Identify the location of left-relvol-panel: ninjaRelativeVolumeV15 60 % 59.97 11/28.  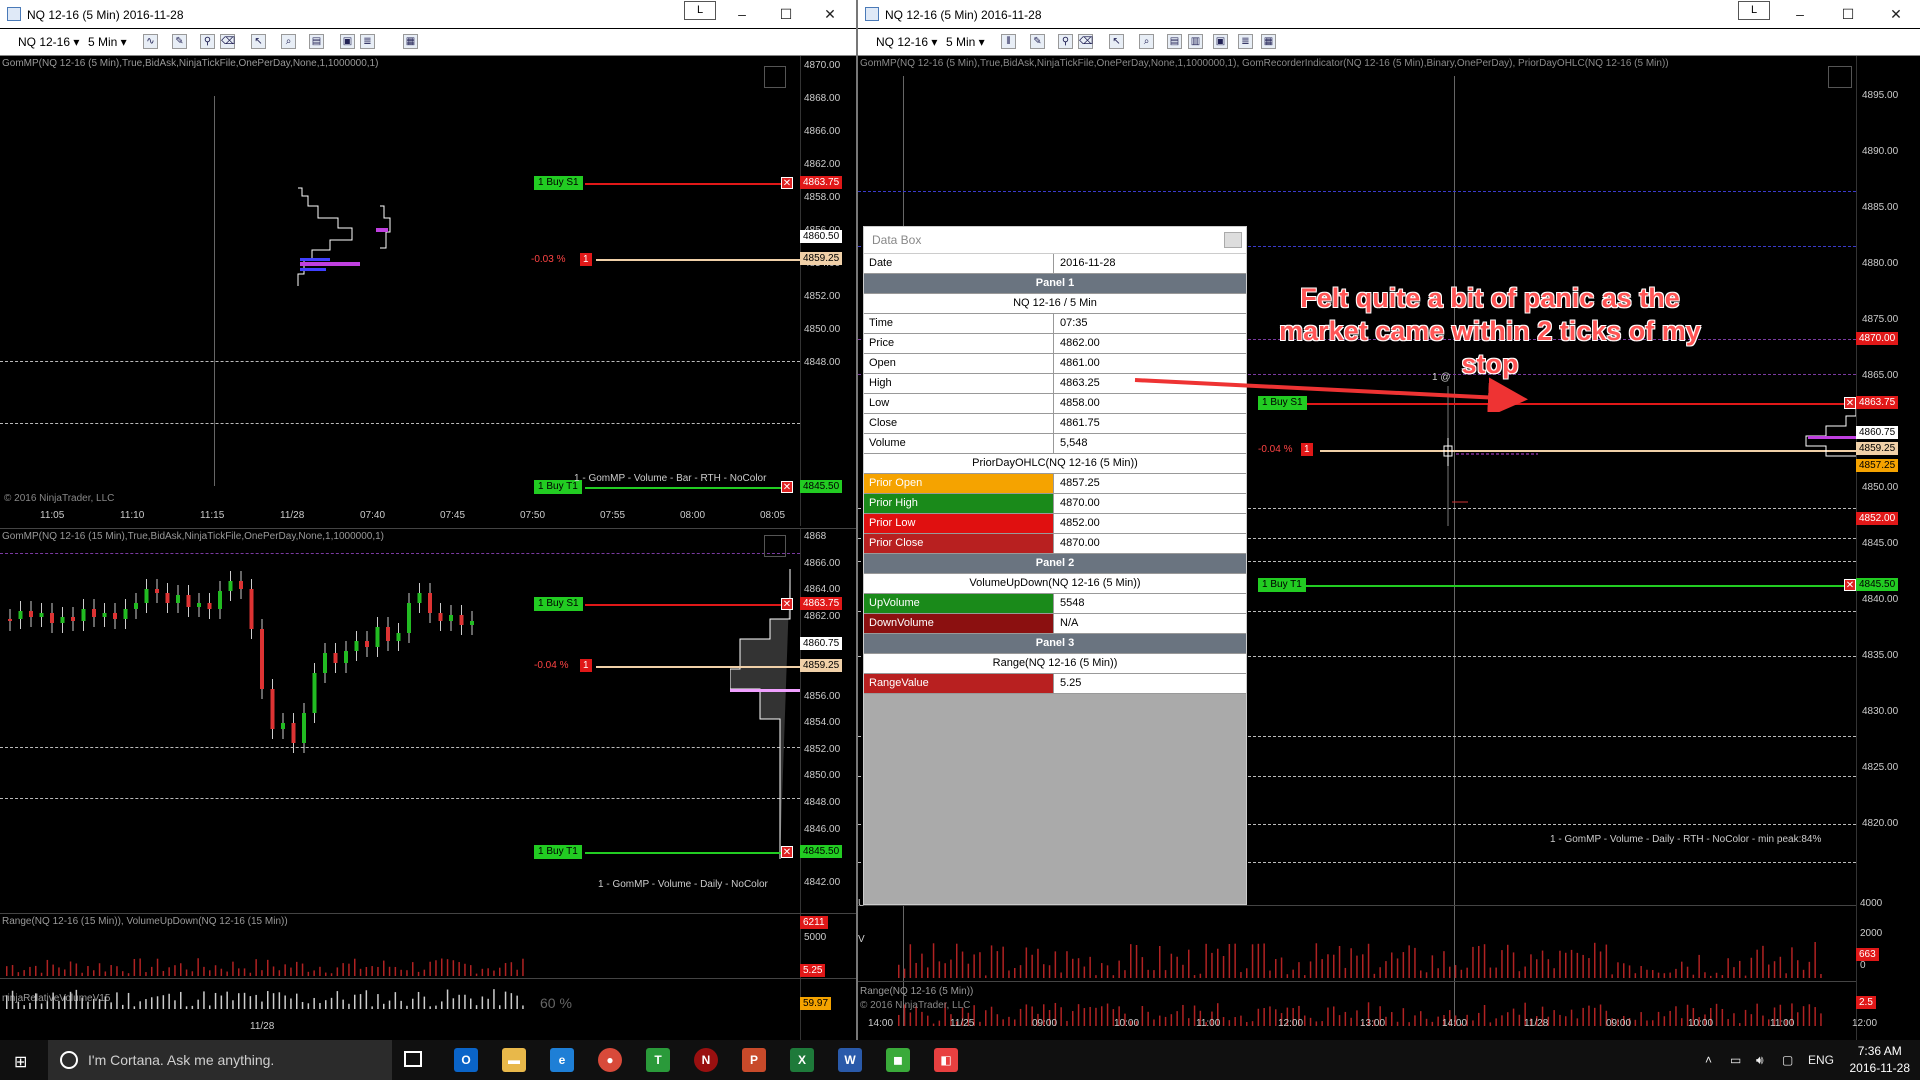
(428, 1009).